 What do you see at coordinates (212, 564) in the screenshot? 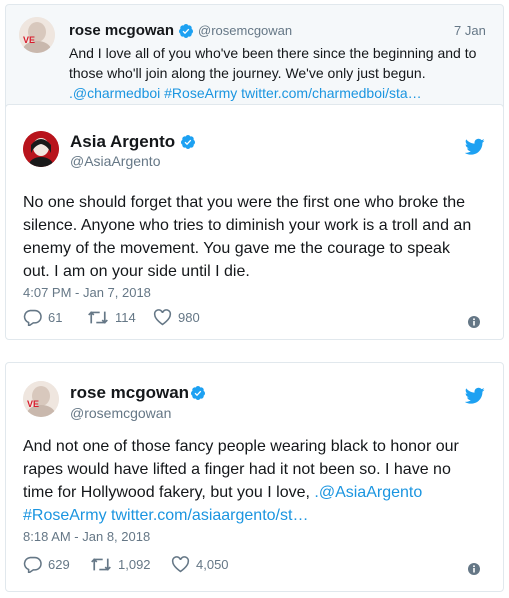
I see `like-count: 4,050` at bounding box center [212, 564].